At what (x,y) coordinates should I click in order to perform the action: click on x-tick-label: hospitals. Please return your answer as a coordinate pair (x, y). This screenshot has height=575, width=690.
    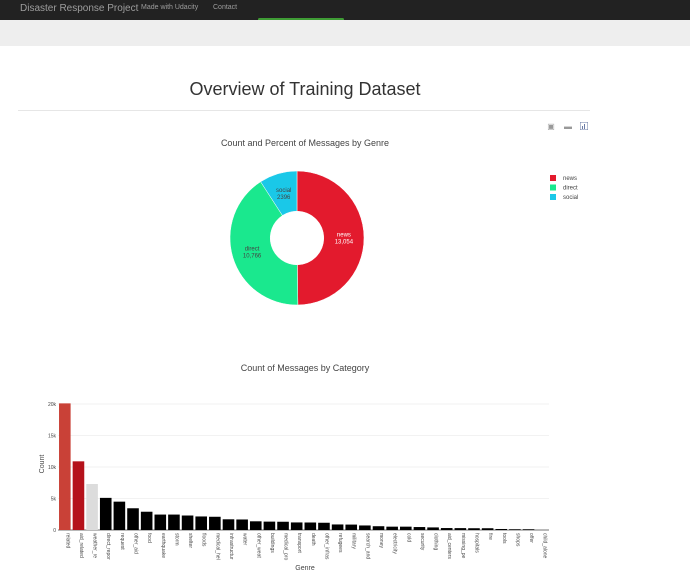
    Looking at the image, I should click on (476, 543).